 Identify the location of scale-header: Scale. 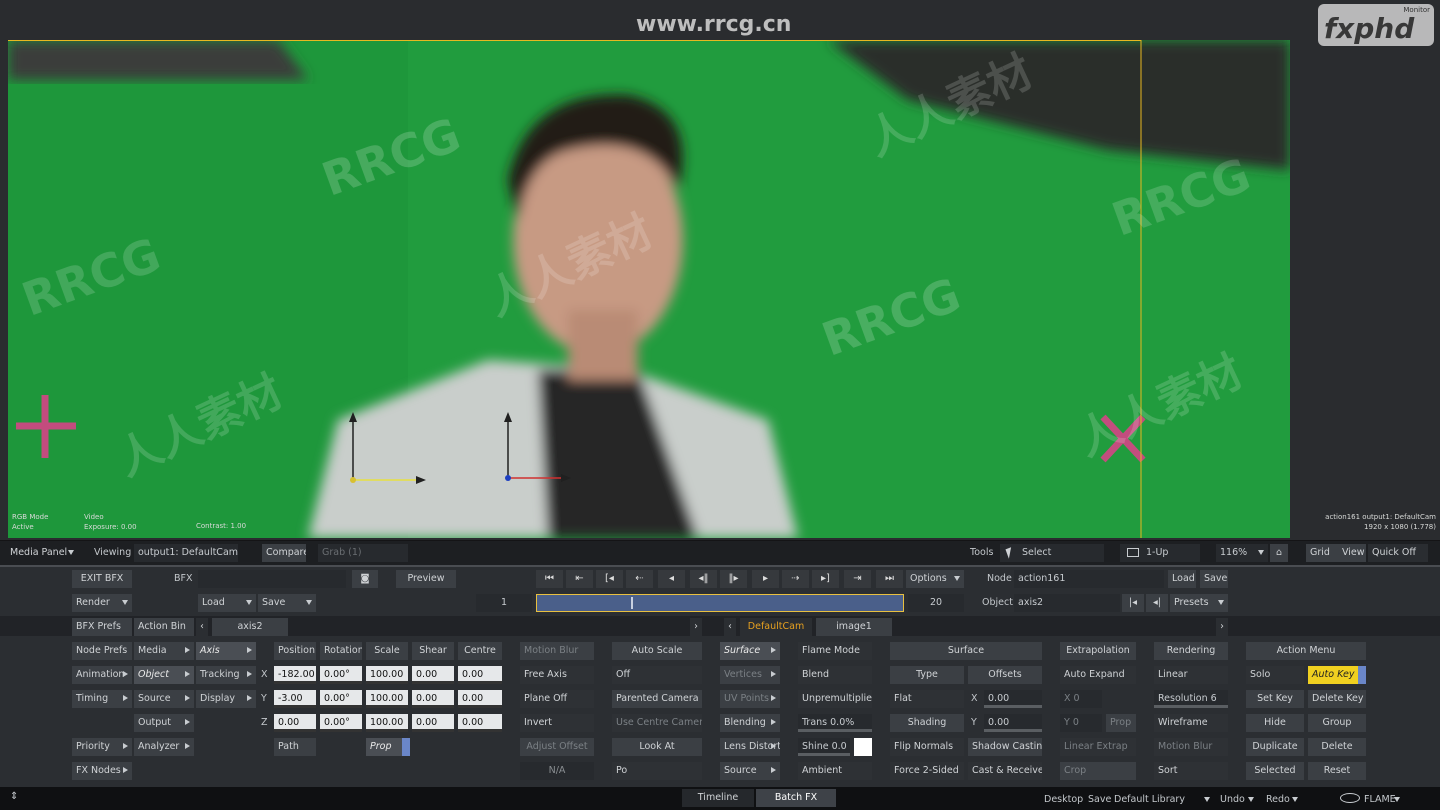
(387, 651).